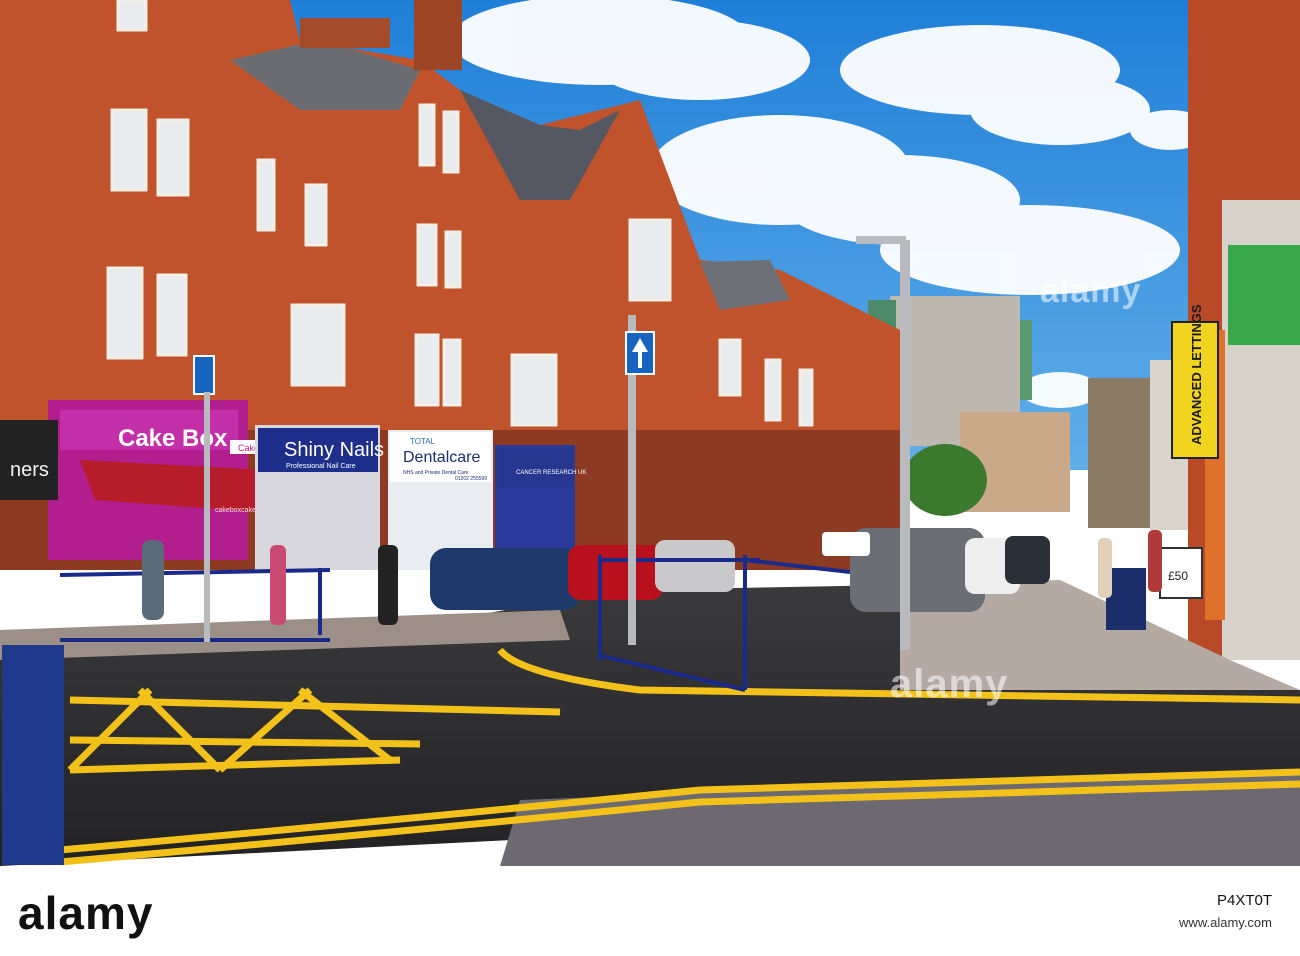  What do you see at coordinates (945, 480) in the screenshot?
I see `trees` at bounding box center [945, 480].